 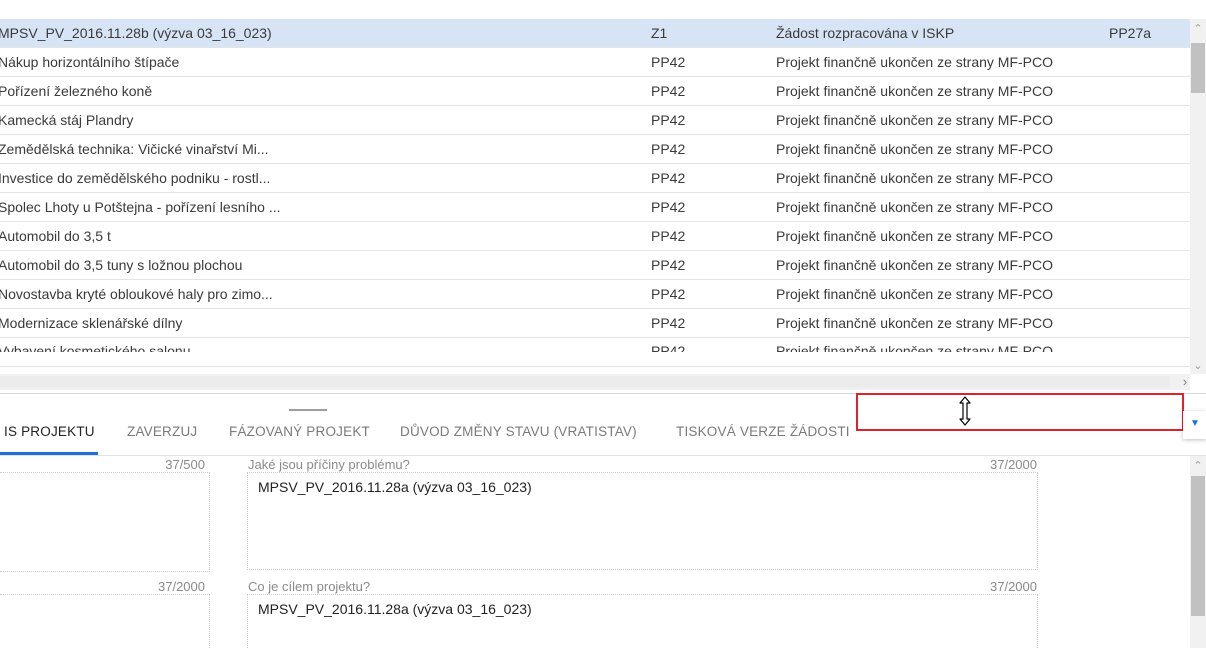 What do you see at coordinates (1198, 366) in the screenshot?
I see `scroll-down-icon: ⌄` at bounding box center [1198, 366].